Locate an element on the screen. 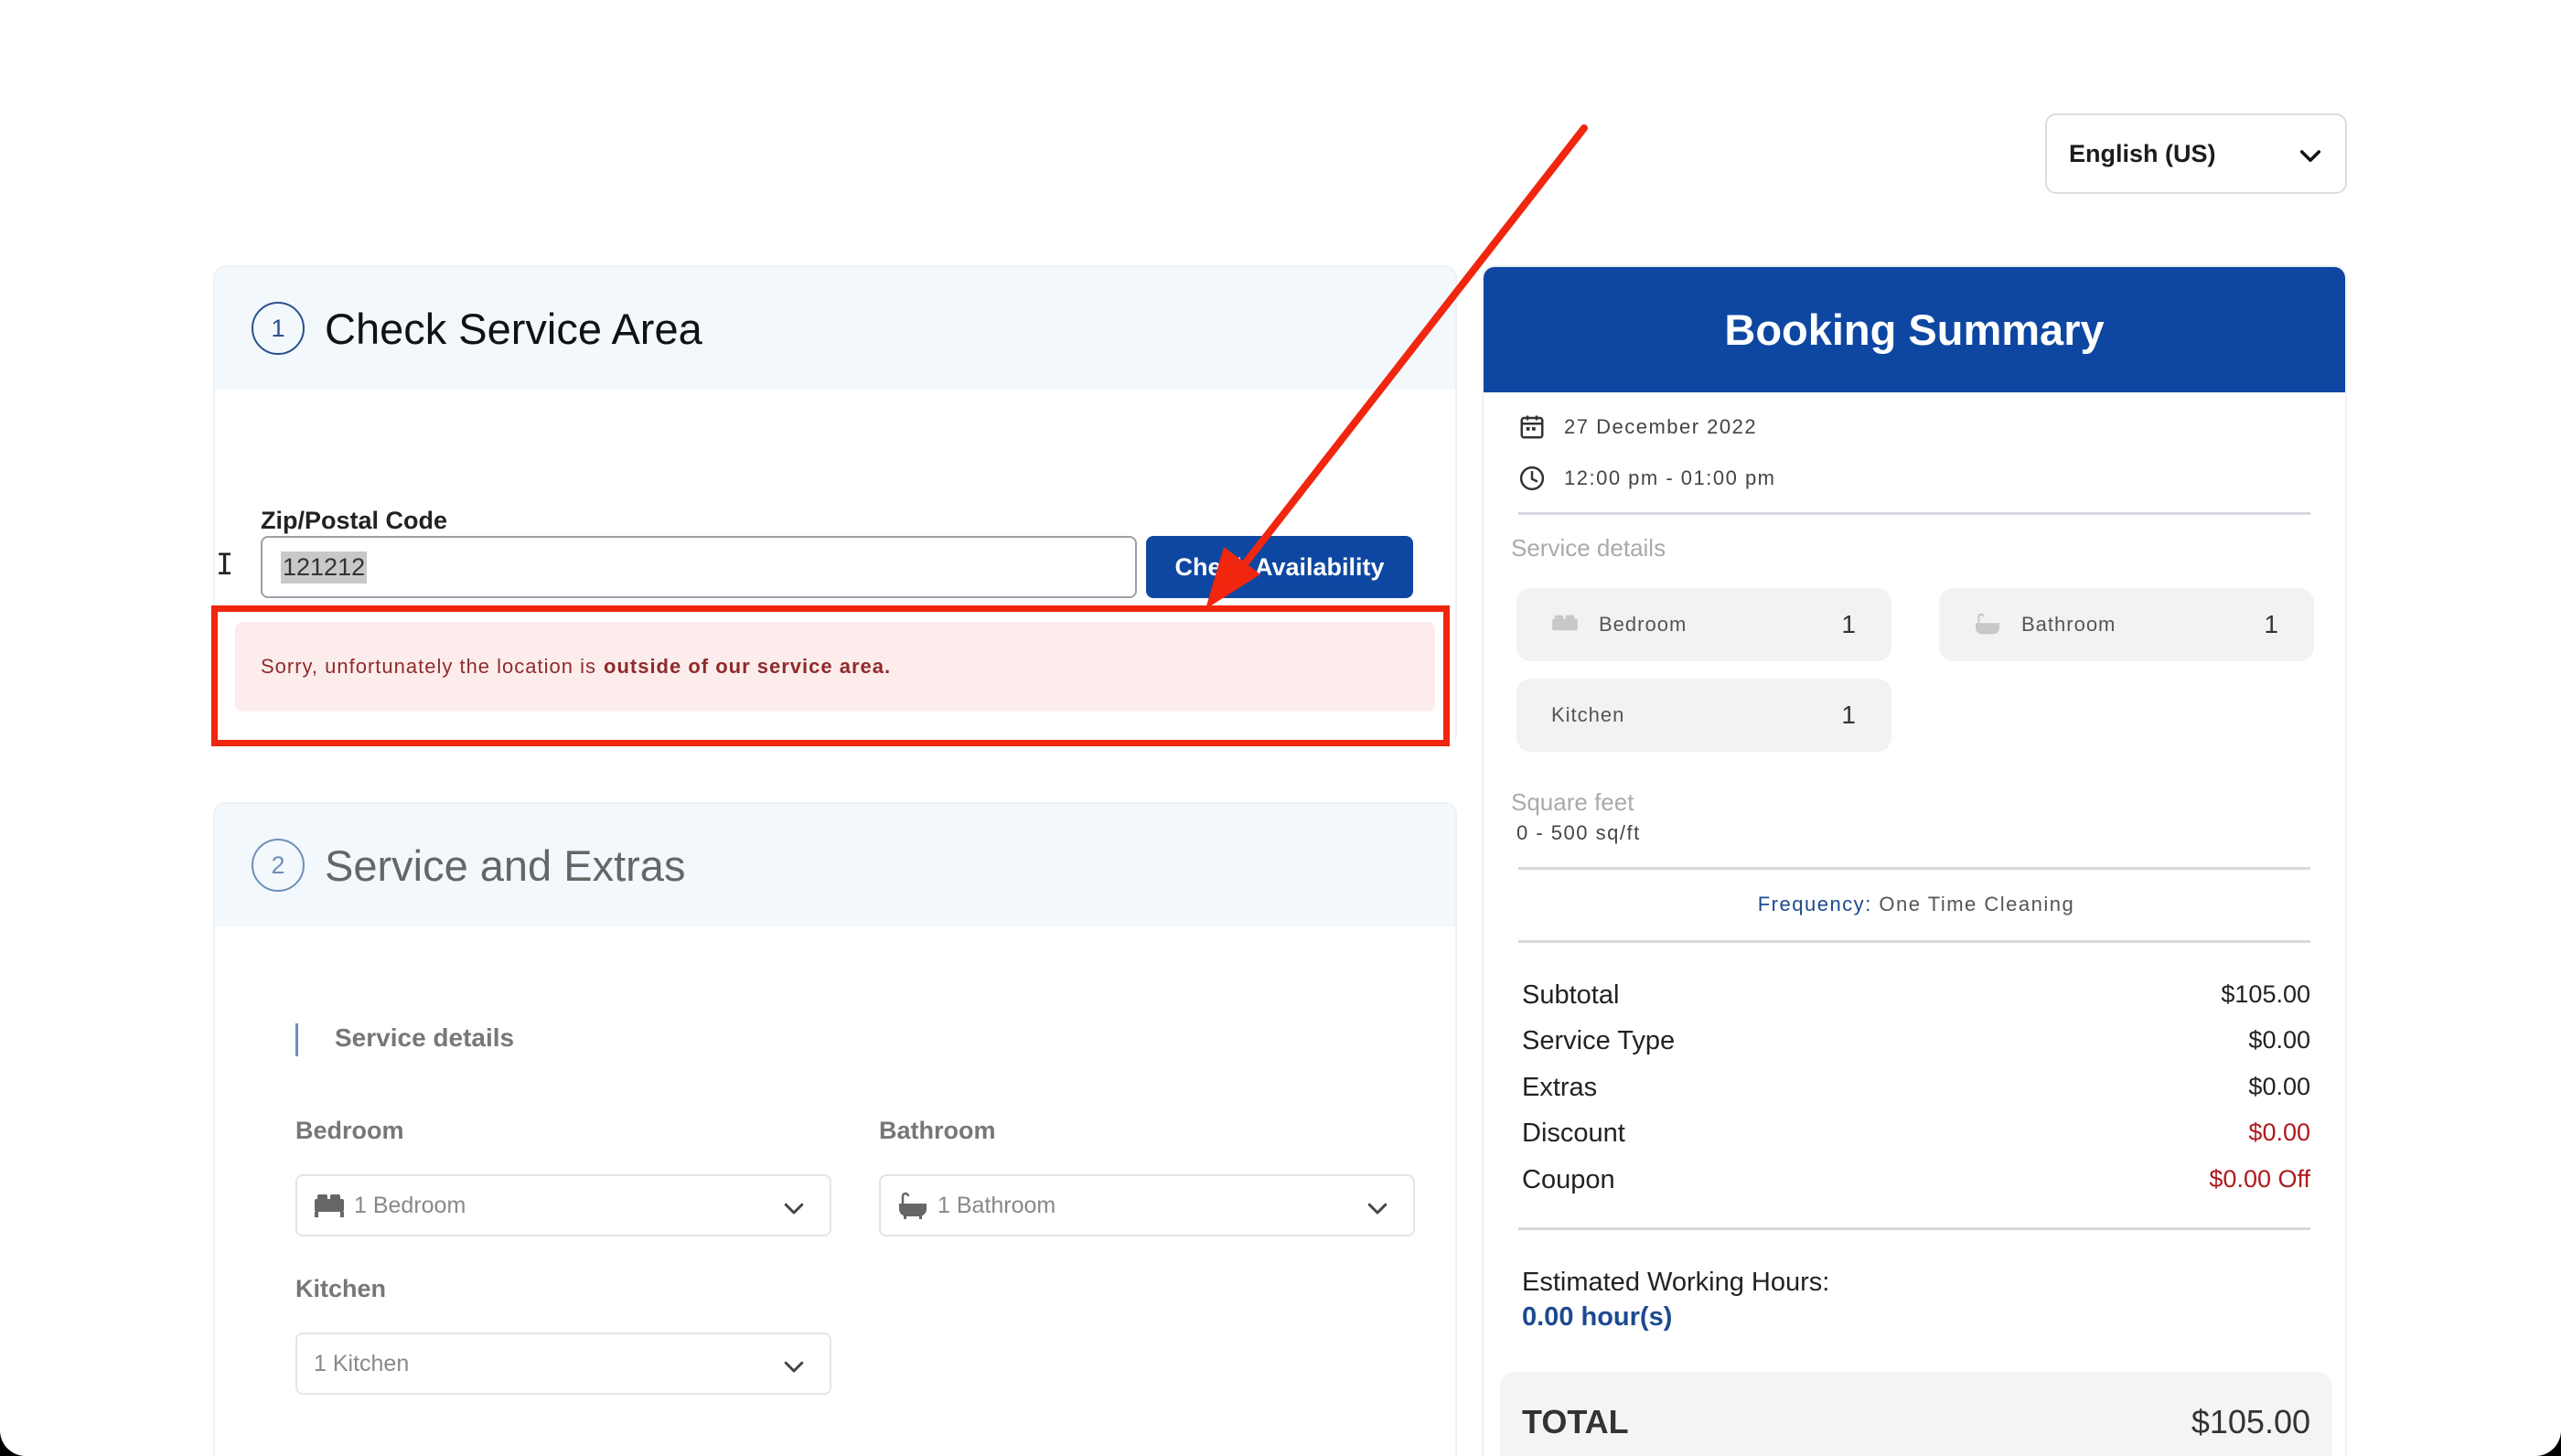 The image size is (2561, 1456). price-row-discount: Discount $0.00 is located at coordinates (1916, 1134).